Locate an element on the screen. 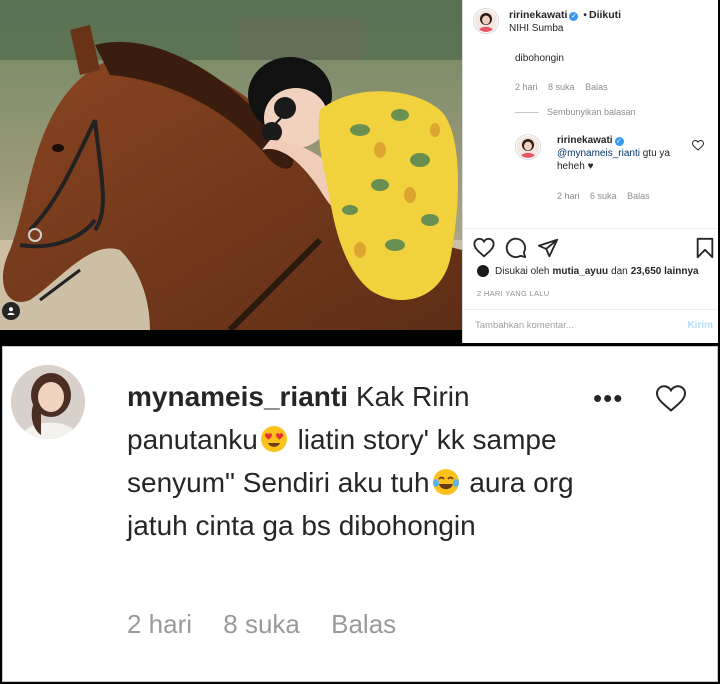 Image resolution: width=720 pixels, height=684 pixels. comment-reply-button: Balas is located at coordinates (596, 87).